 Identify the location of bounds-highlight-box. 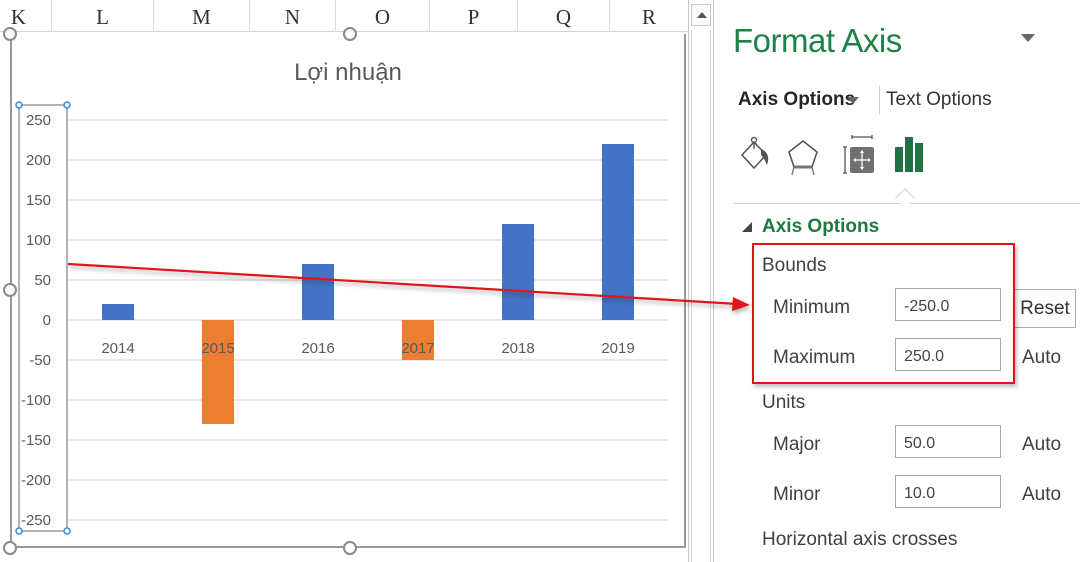
(883, 313).